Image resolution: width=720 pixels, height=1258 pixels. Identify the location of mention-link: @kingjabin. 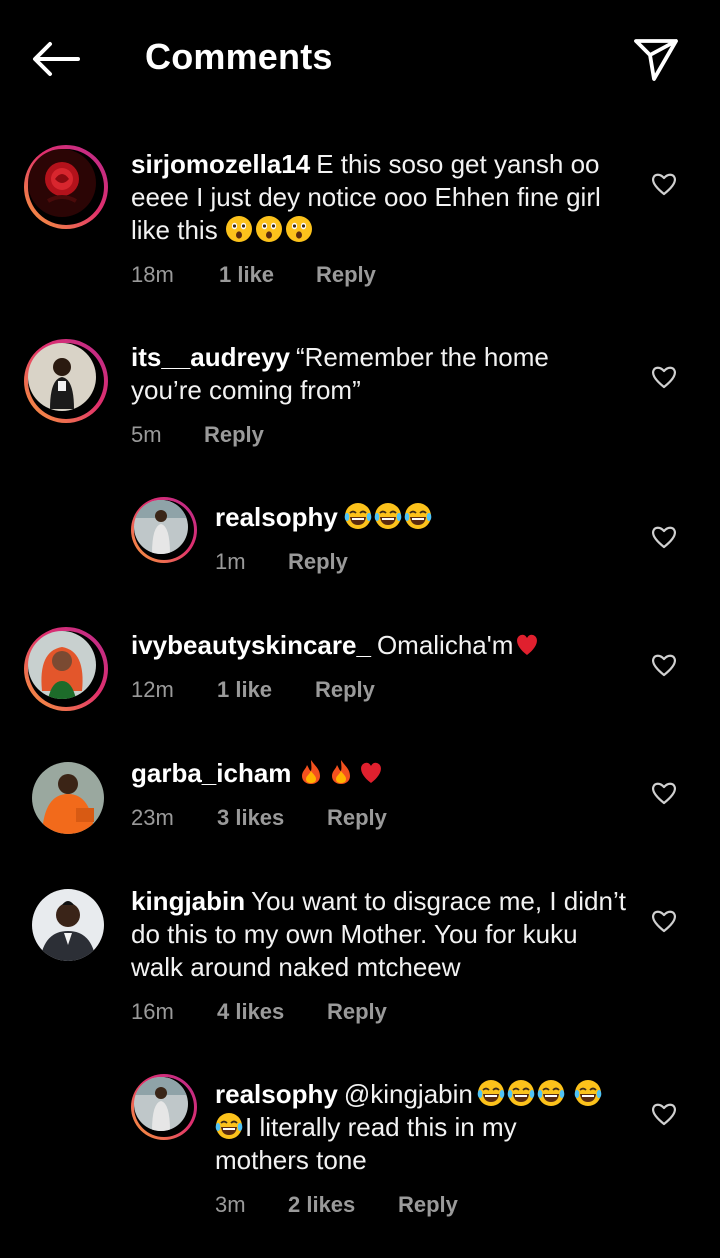
(408, 1094).